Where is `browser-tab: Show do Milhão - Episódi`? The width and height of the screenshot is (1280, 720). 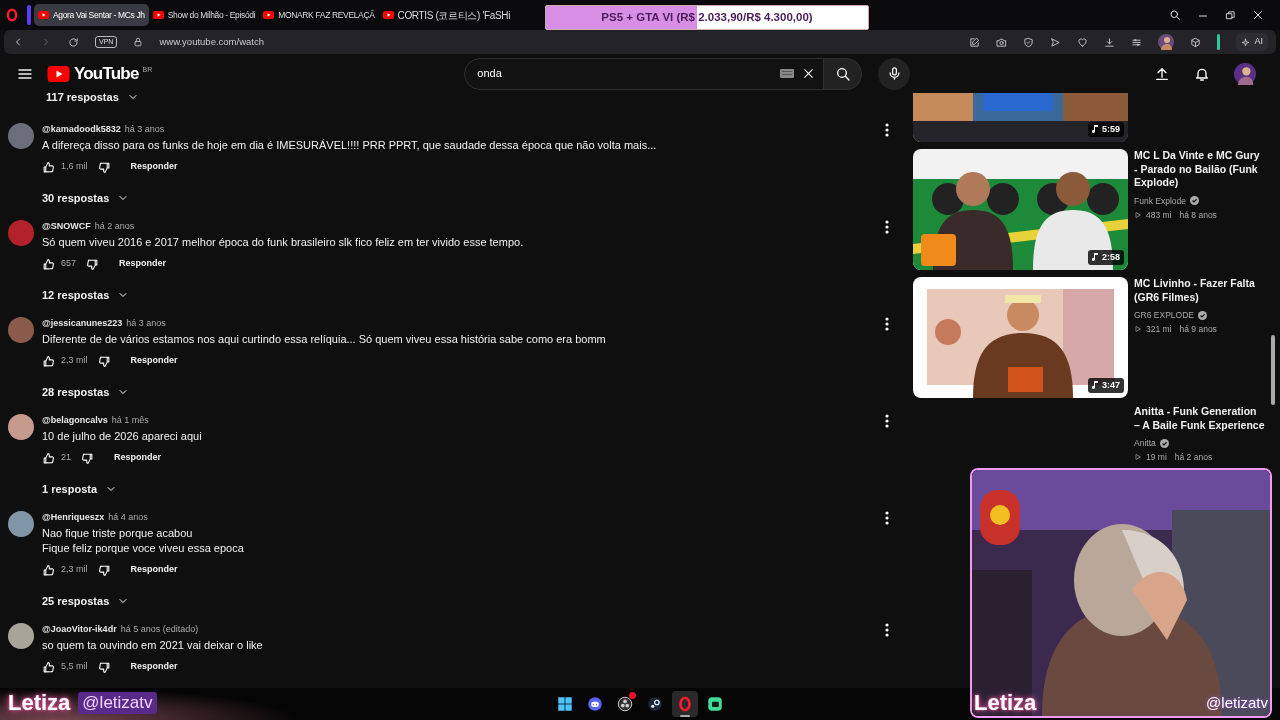 browser-tab: Show do Milhão - Episódi is located at coordinates (204, 15).